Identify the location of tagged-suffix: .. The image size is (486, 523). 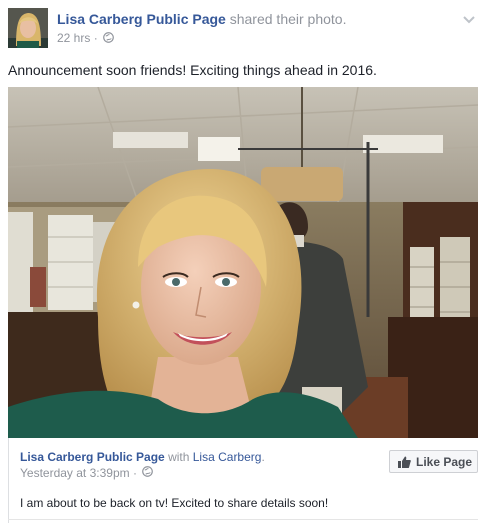
(263, 457).